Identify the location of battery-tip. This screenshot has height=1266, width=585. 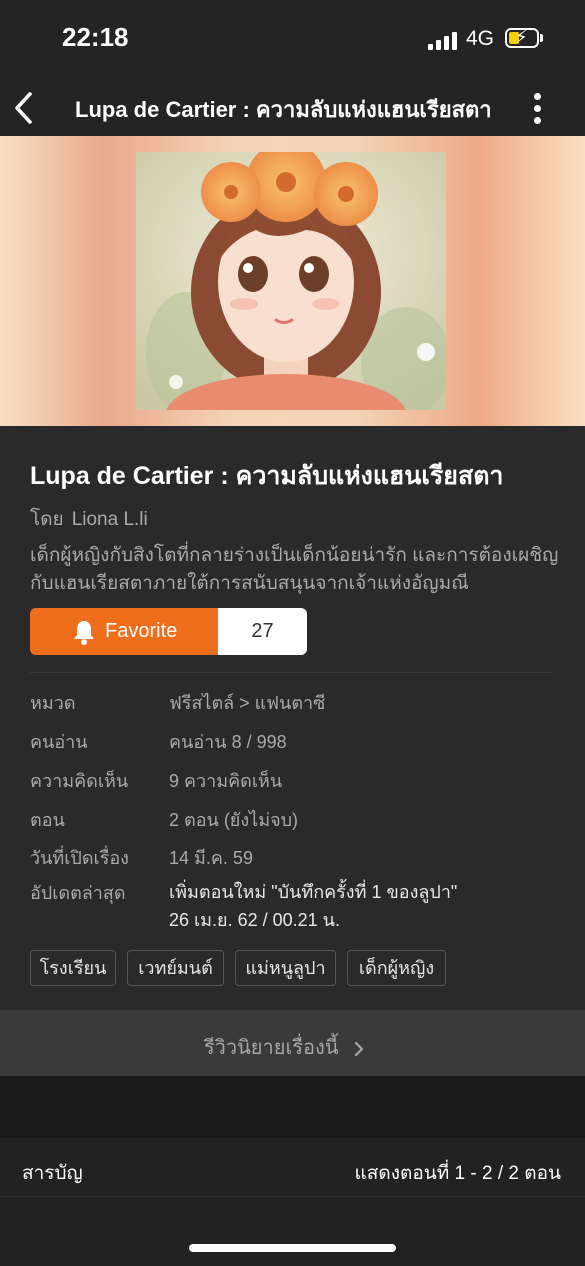
(541, 38).